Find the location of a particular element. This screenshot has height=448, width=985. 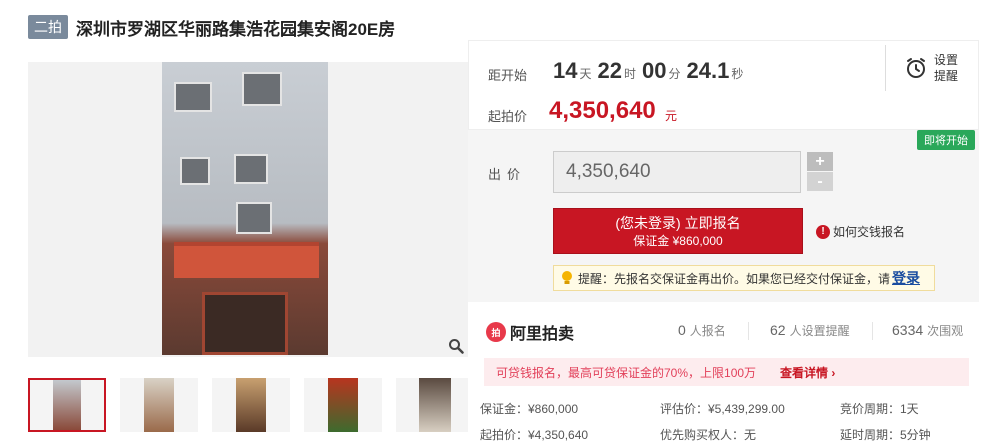

deposit-detail: 保证金：¥860,000 is located at coordinates (529, 409).